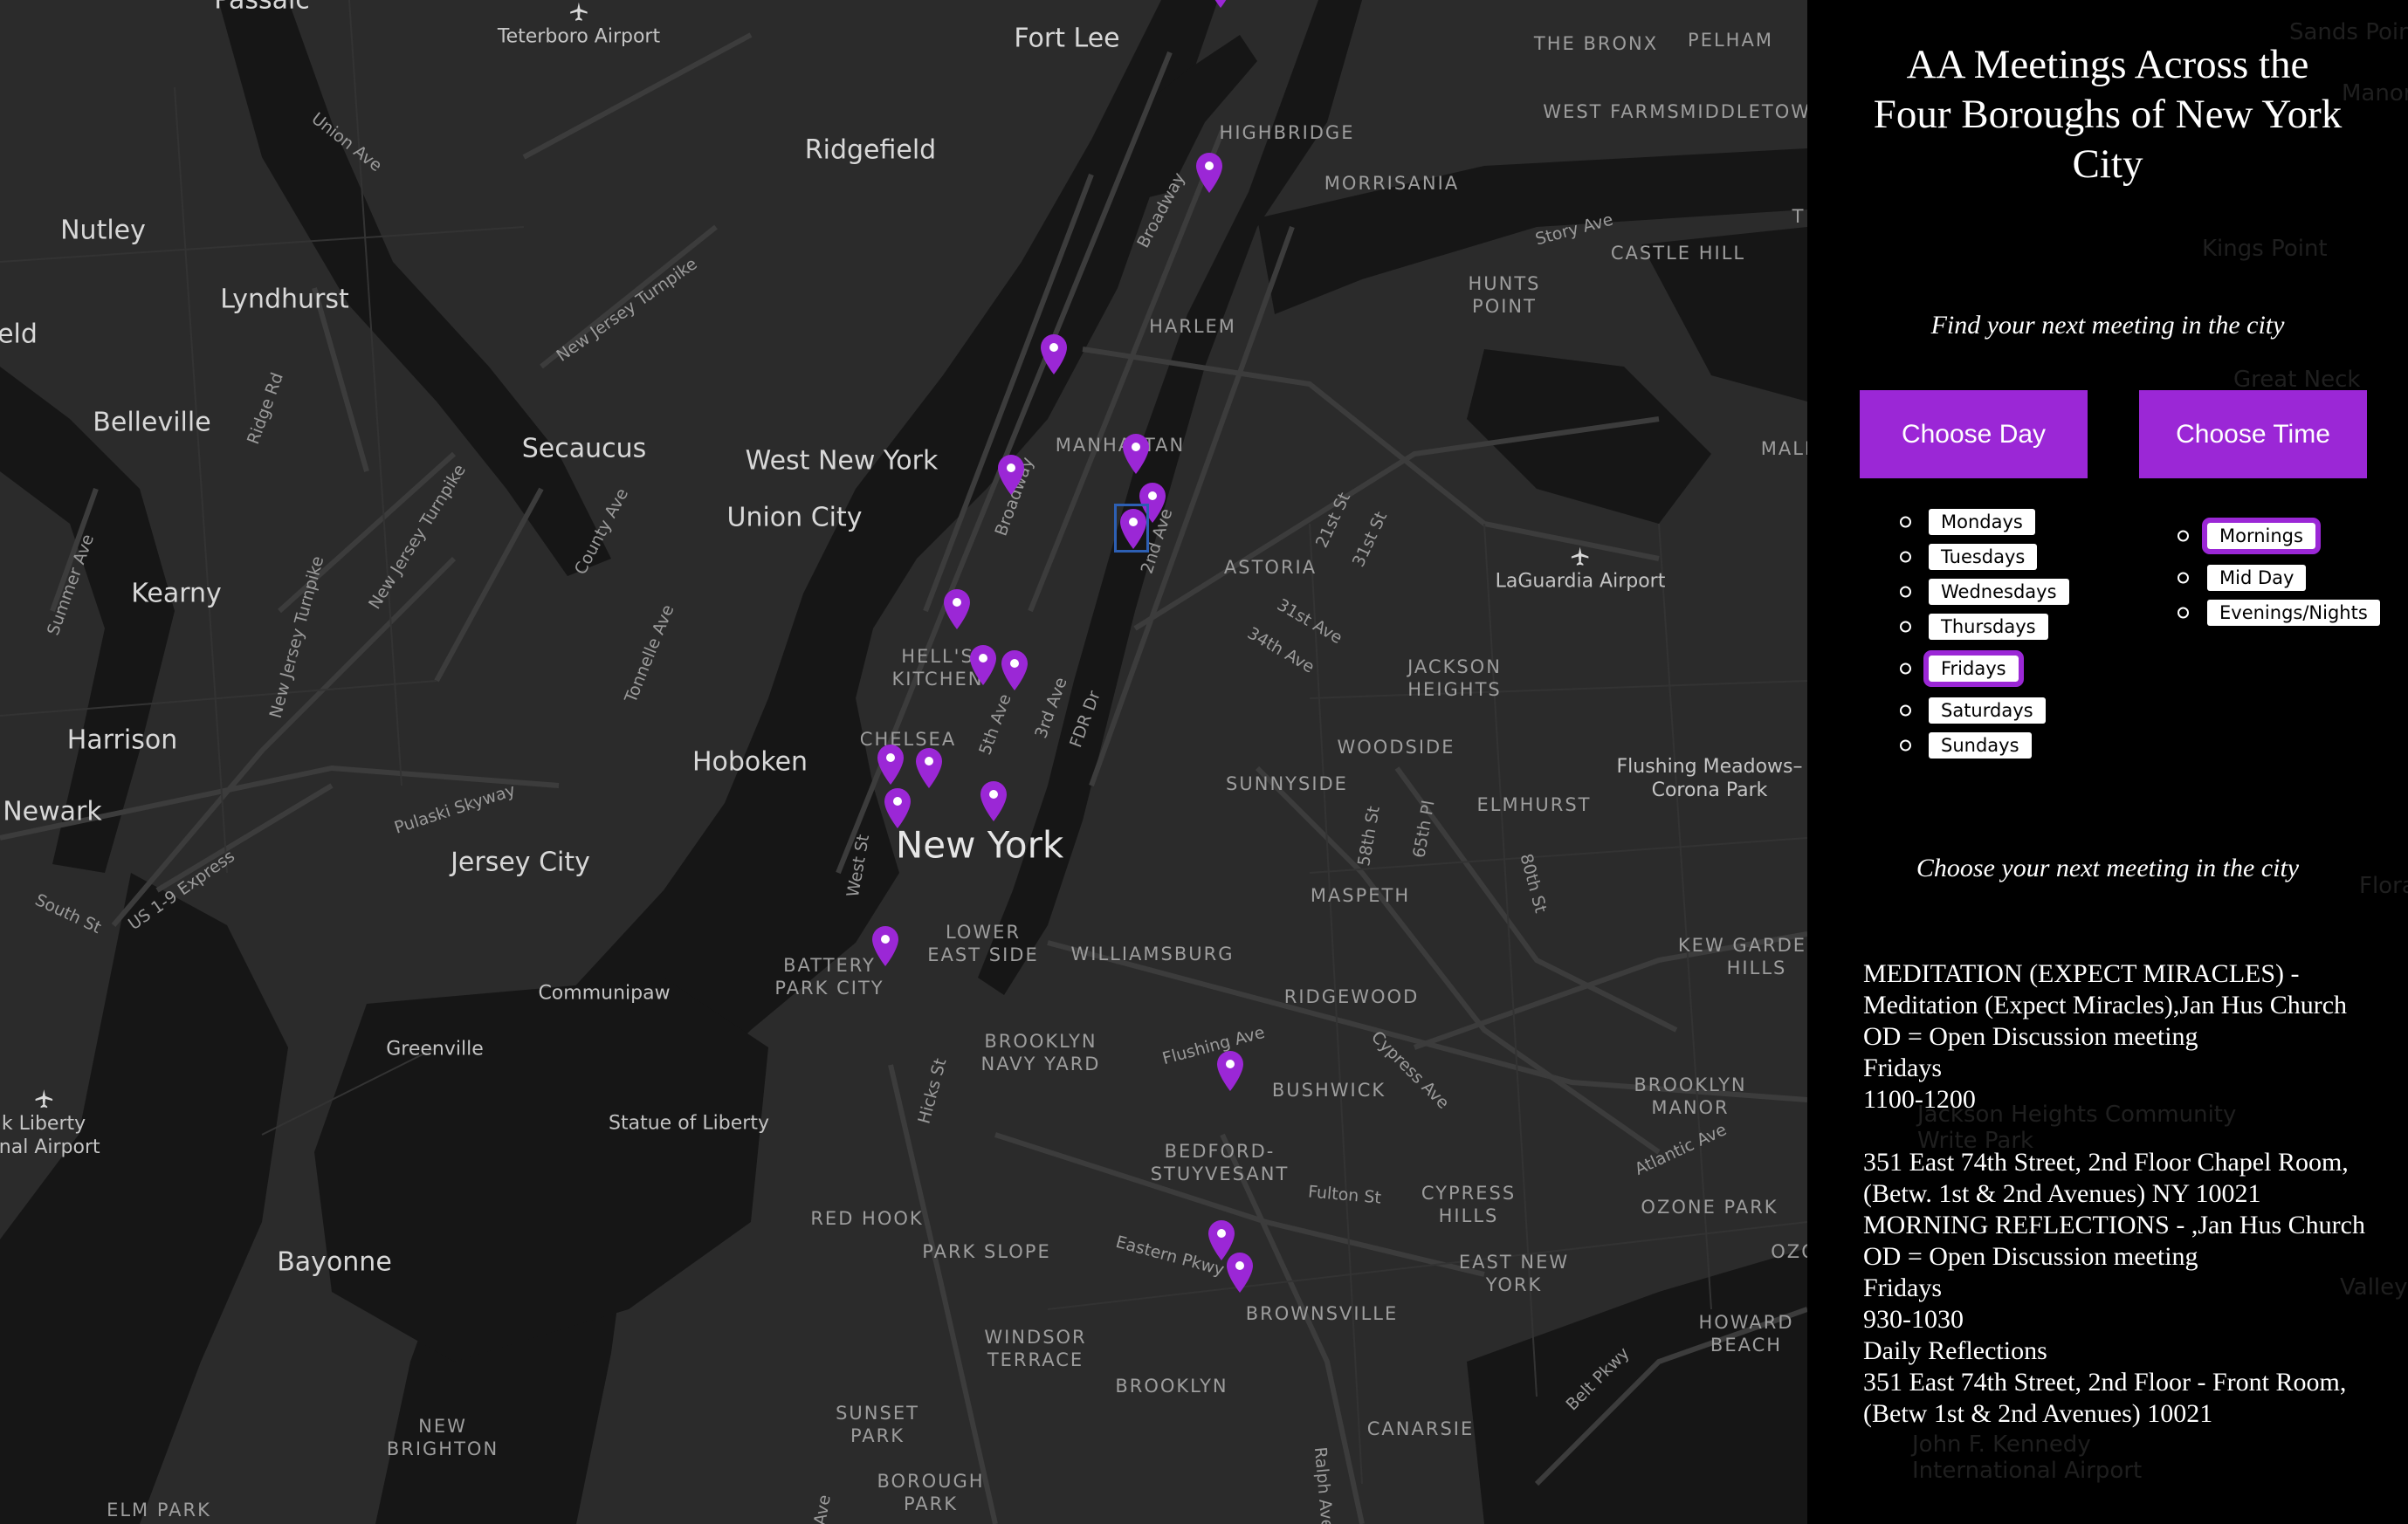 Image resolution: width=2408 pixels, height=1524 pixels. I want to click on meeting-result-line: MEDITATION (EXPECT MIRACLES) -, so click(2081, 973).